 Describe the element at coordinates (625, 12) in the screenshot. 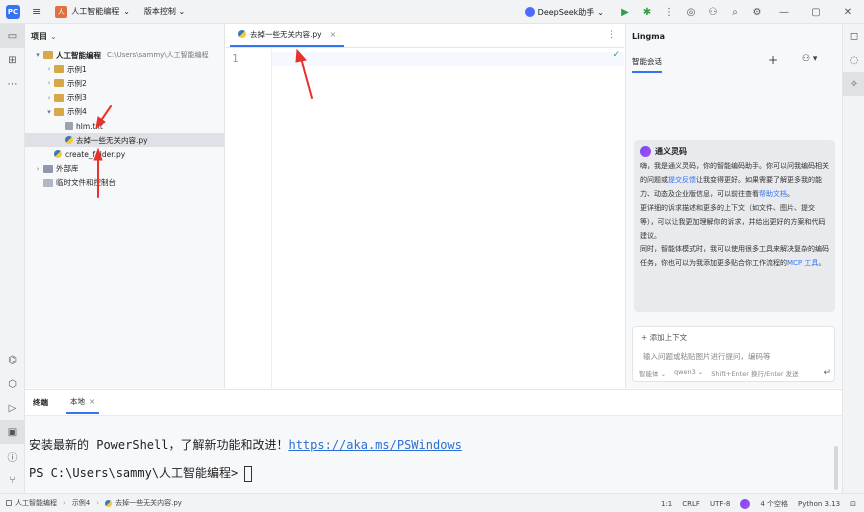

I see `run-icon: ▶` at that location.